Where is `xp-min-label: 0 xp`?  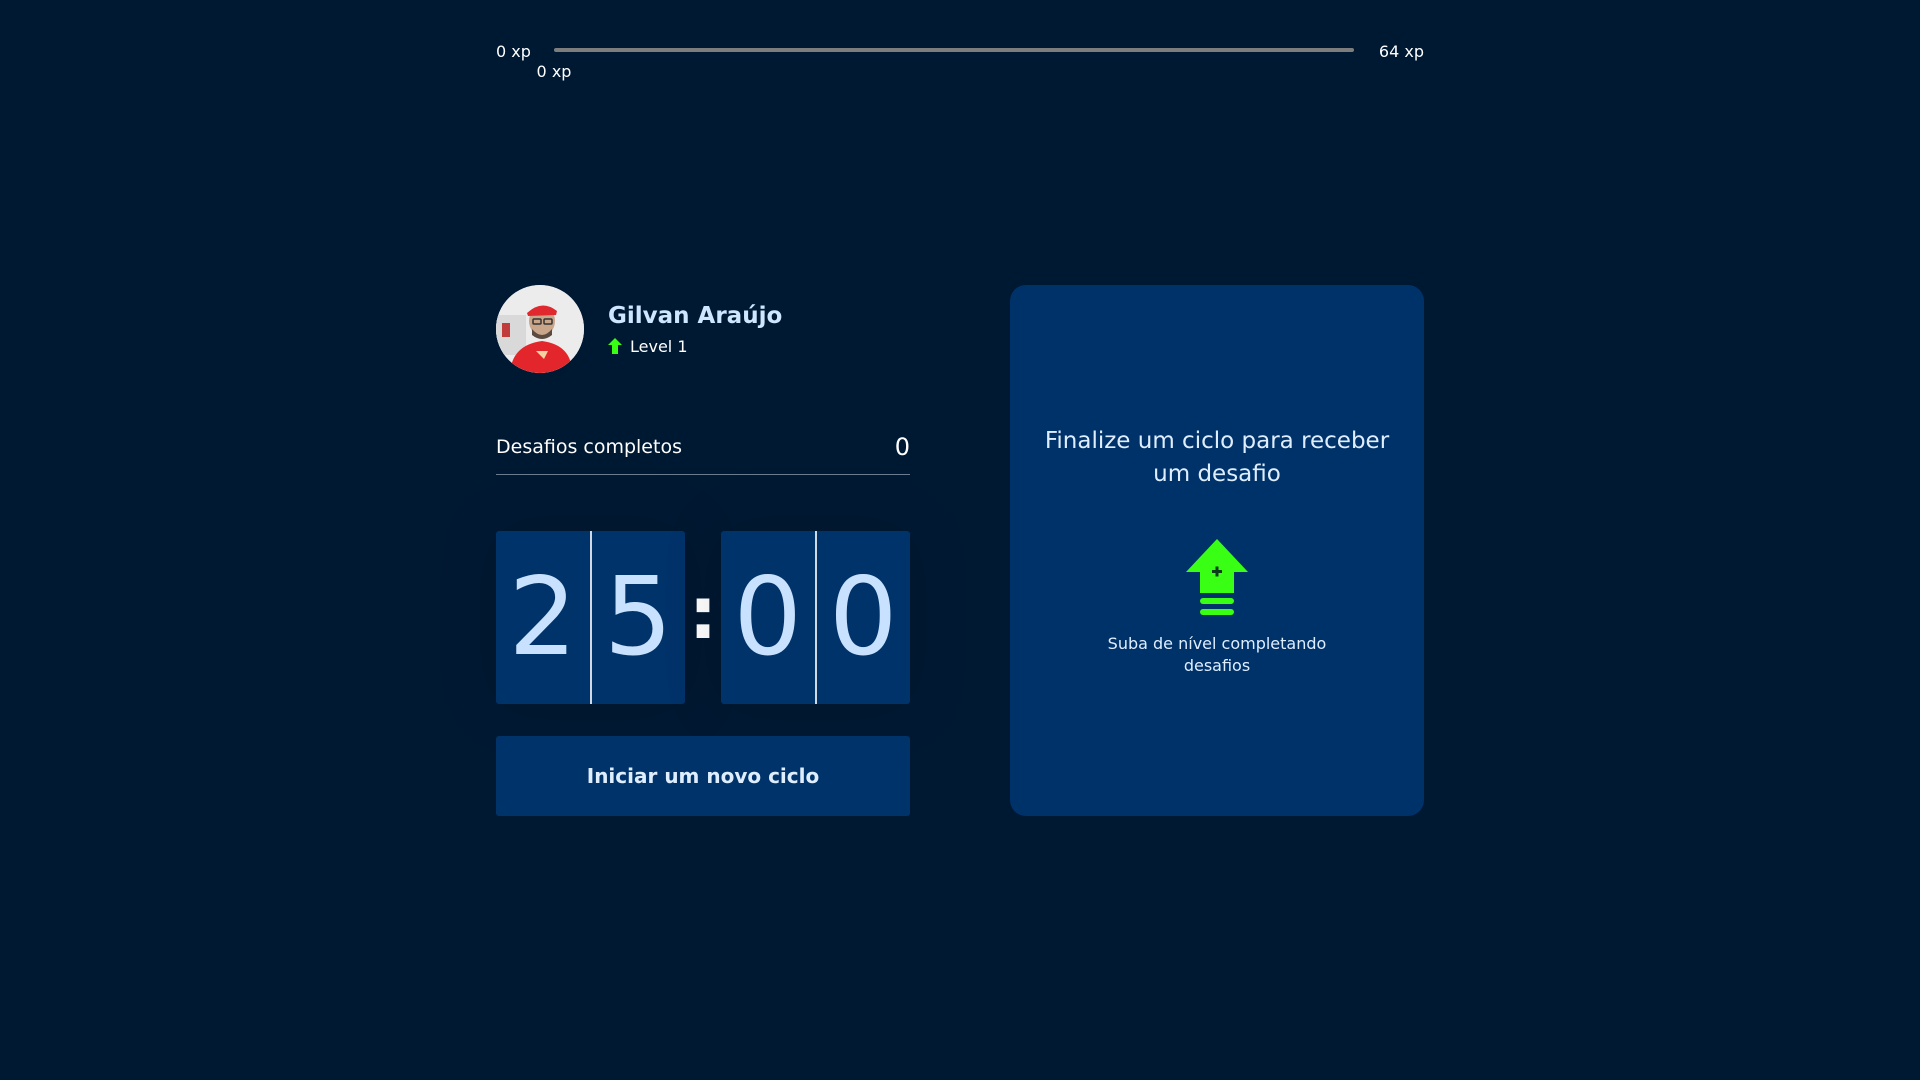
xp-min-label: 0 xp is located at coordinates (513, 51).